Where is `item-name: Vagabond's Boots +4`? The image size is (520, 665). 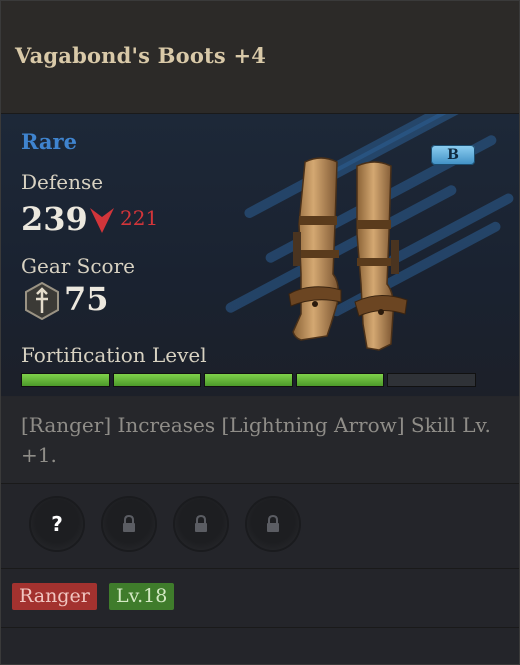 item-name: Vagabond's Boots +4 is located at coordinates (141, 55).